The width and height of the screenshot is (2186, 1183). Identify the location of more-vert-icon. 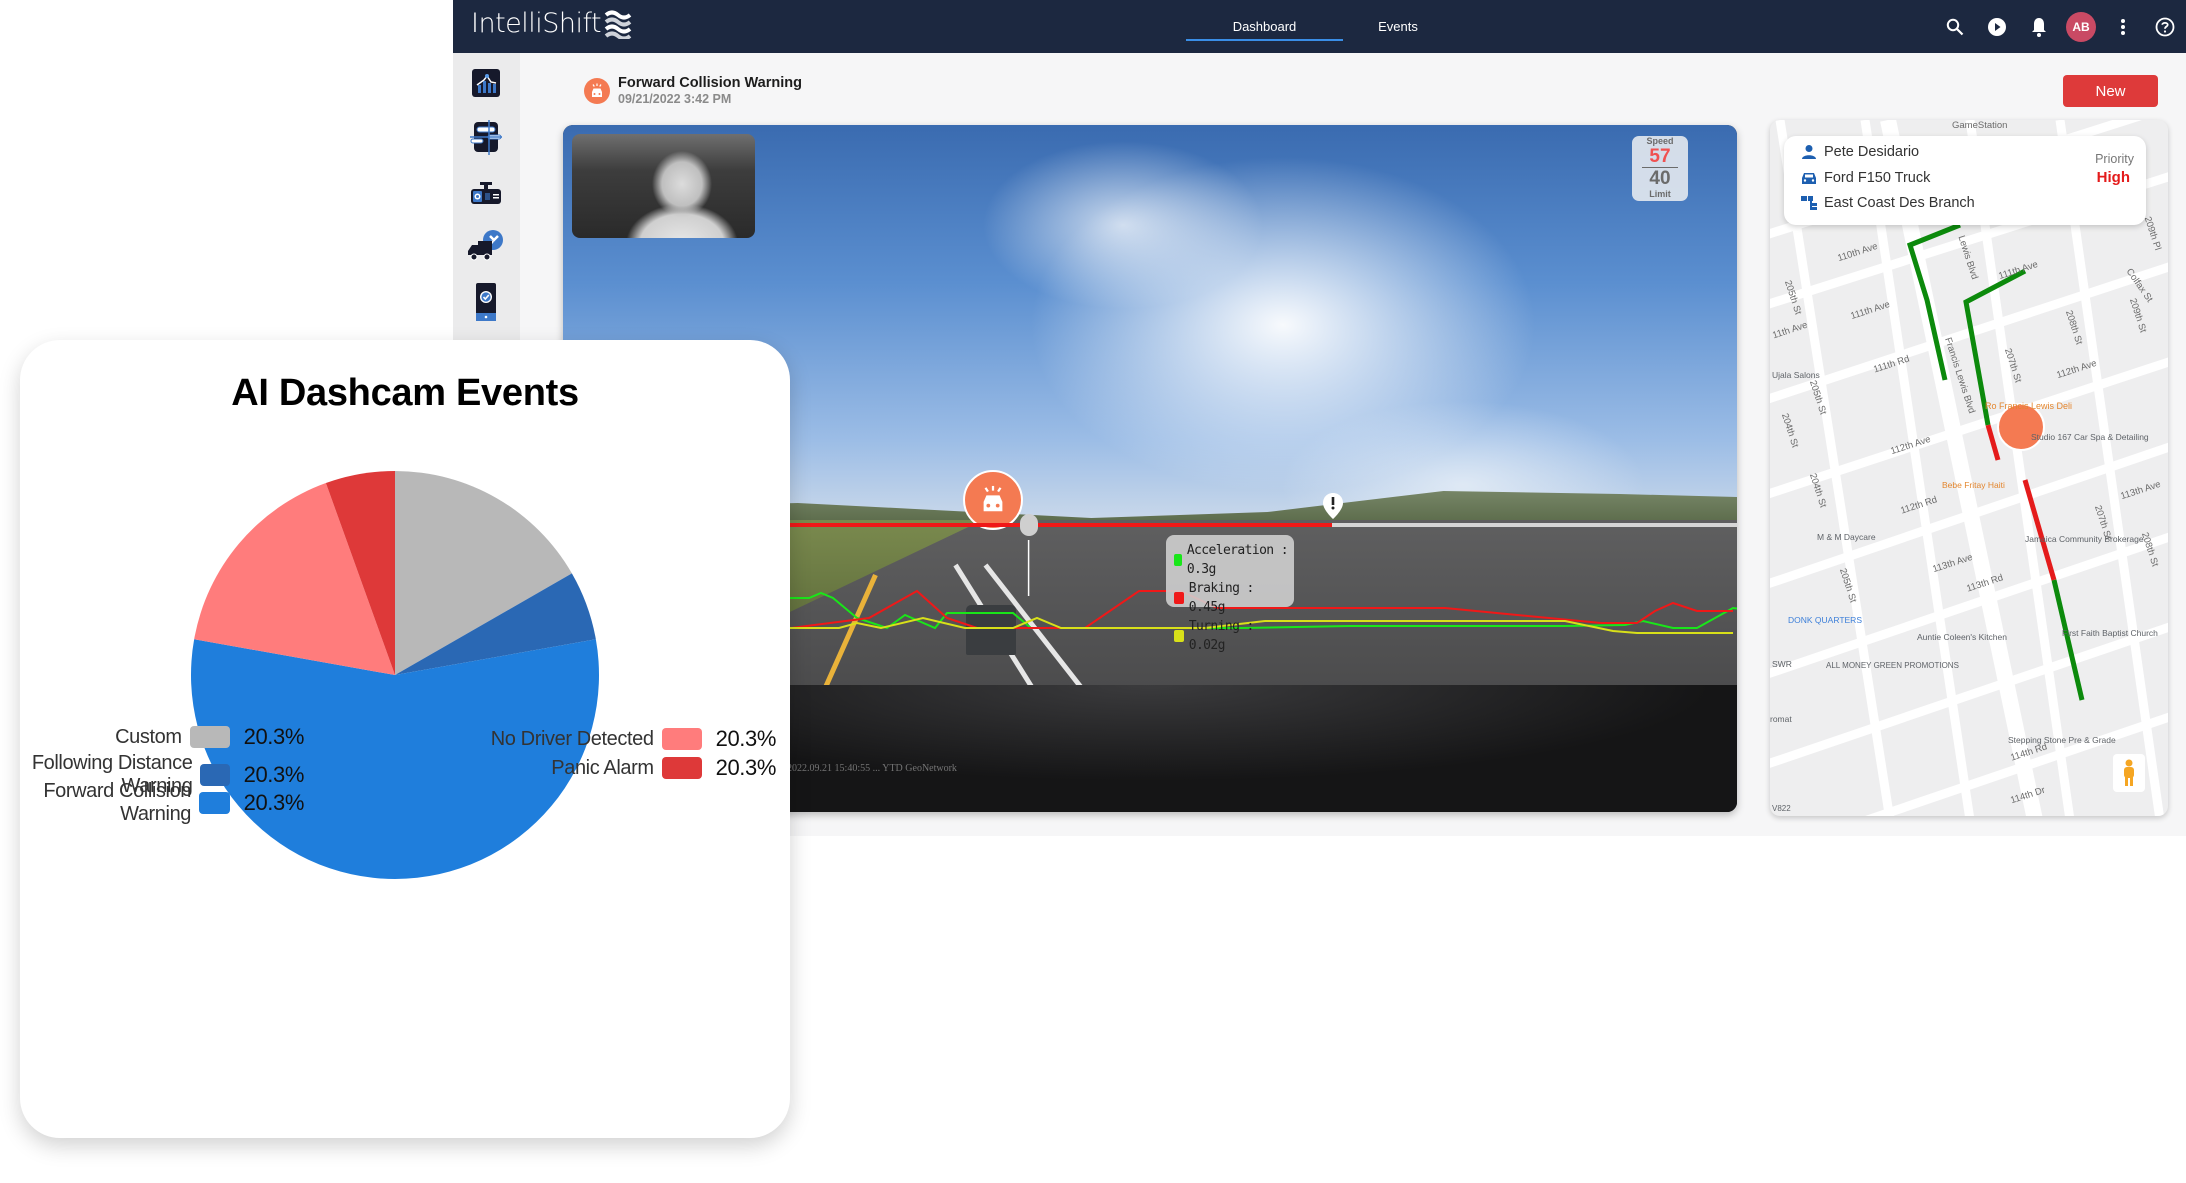
(2123, 26).